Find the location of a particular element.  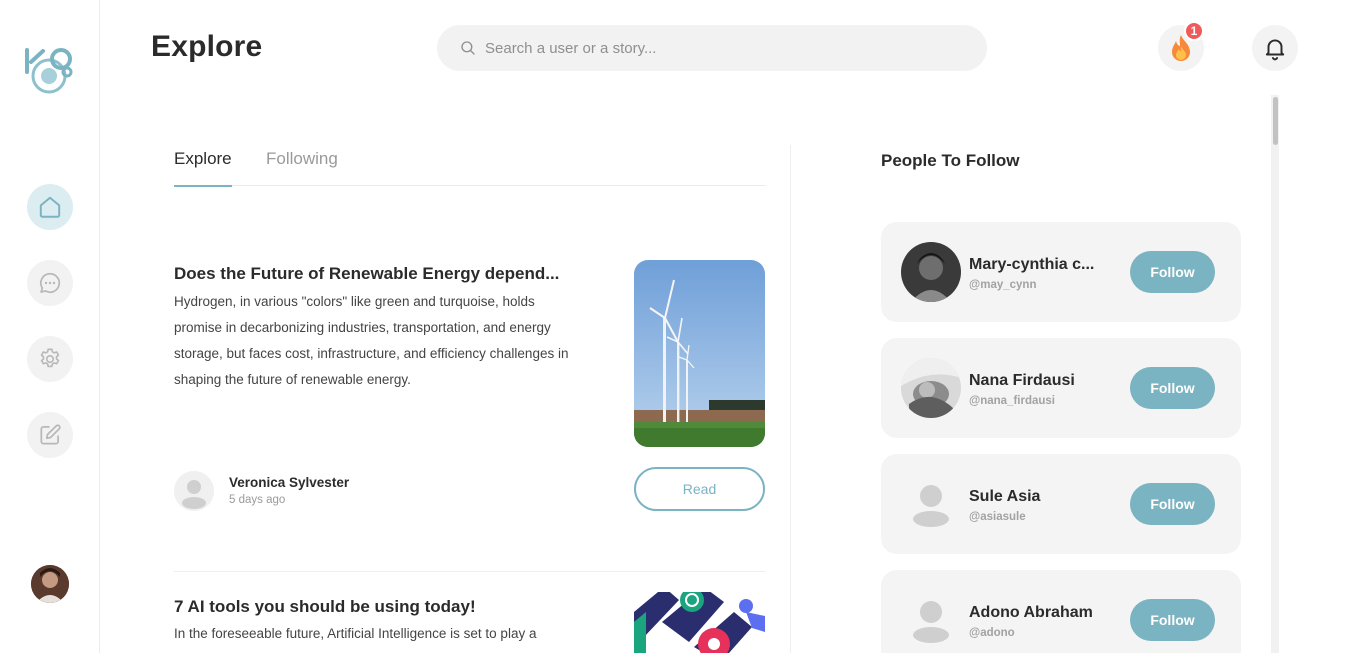

person-handle: @asiasule is located at coordinates (997, 517).